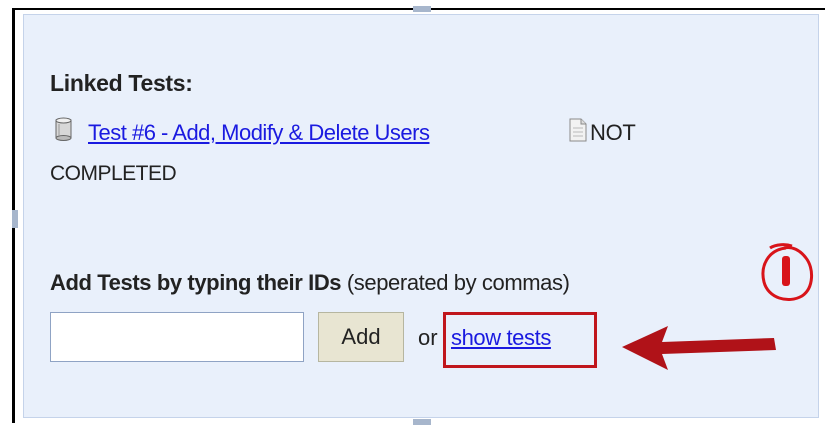  What do you see at coordinates (578, 130) in the screenshot?
I see `document-icon` at bounding box center [578, 130].